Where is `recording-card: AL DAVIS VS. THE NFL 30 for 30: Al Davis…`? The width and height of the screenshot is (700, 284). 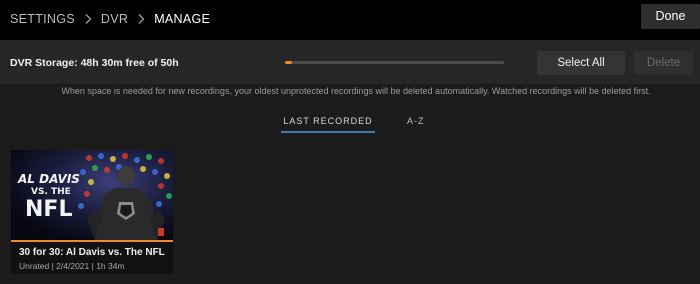 recording-card: AL DAVIS VS. THE NFL 30 for 30: Al Davis… is located at coordinates (92, 212).